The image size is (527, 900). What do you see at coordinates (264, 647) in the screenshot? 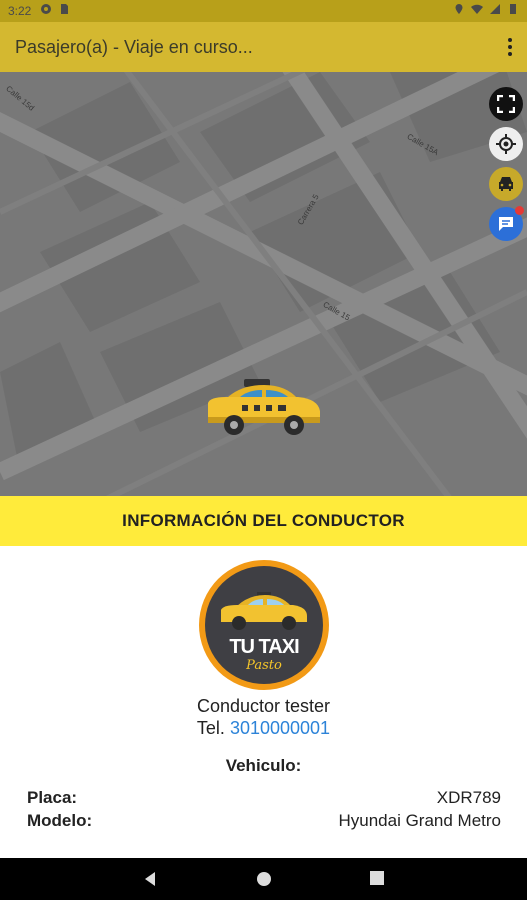
I see `logo-title: TU TAXI` at bounding box center [264, 647].